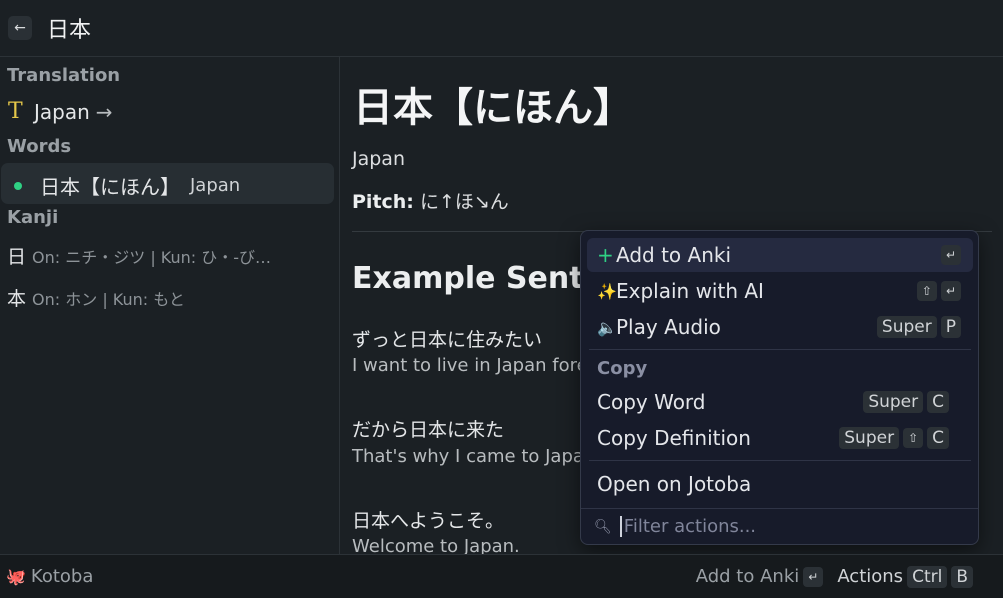 This screenshot has height=598, width=1003. I want to click on example-japanese: 日本へようこそ。, so click(428, 521).